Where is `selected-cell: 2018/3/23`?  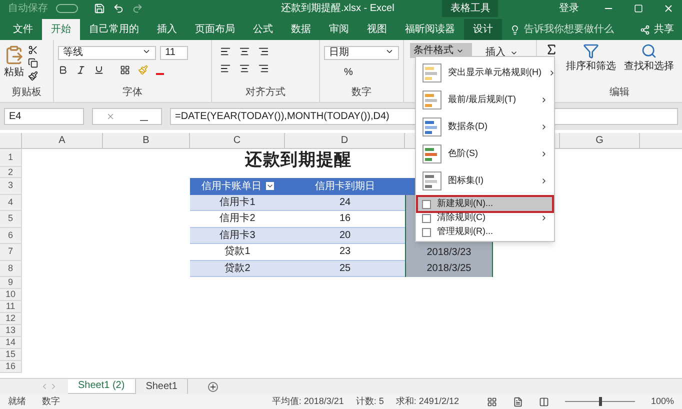 selected-cell: 2018/3/23 is located at coordinates (449, 252).